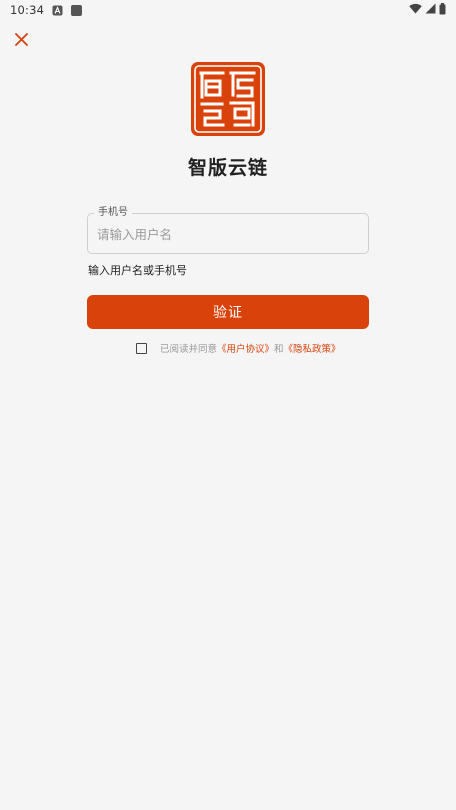 This screenshot has height=810, width=456. I want to click on agreement-prefix: 已阅读并同意, so click(189, 349).